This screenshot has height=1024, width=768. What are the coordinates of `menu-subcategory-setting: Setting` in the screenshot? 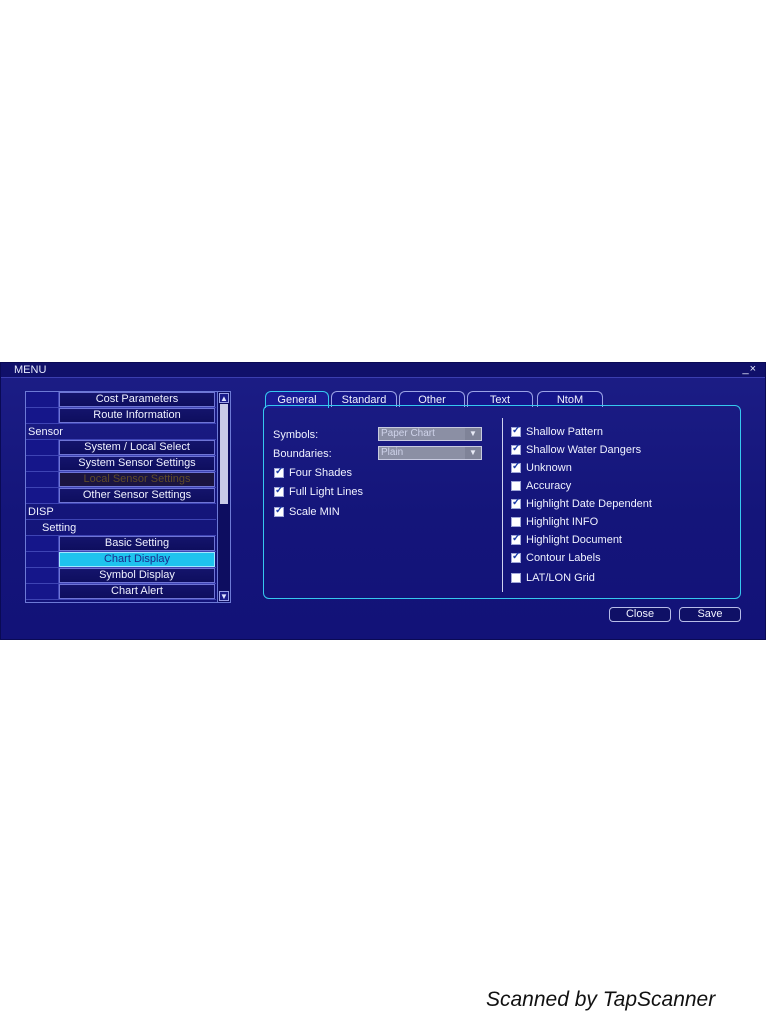 It's located at (59, 528).